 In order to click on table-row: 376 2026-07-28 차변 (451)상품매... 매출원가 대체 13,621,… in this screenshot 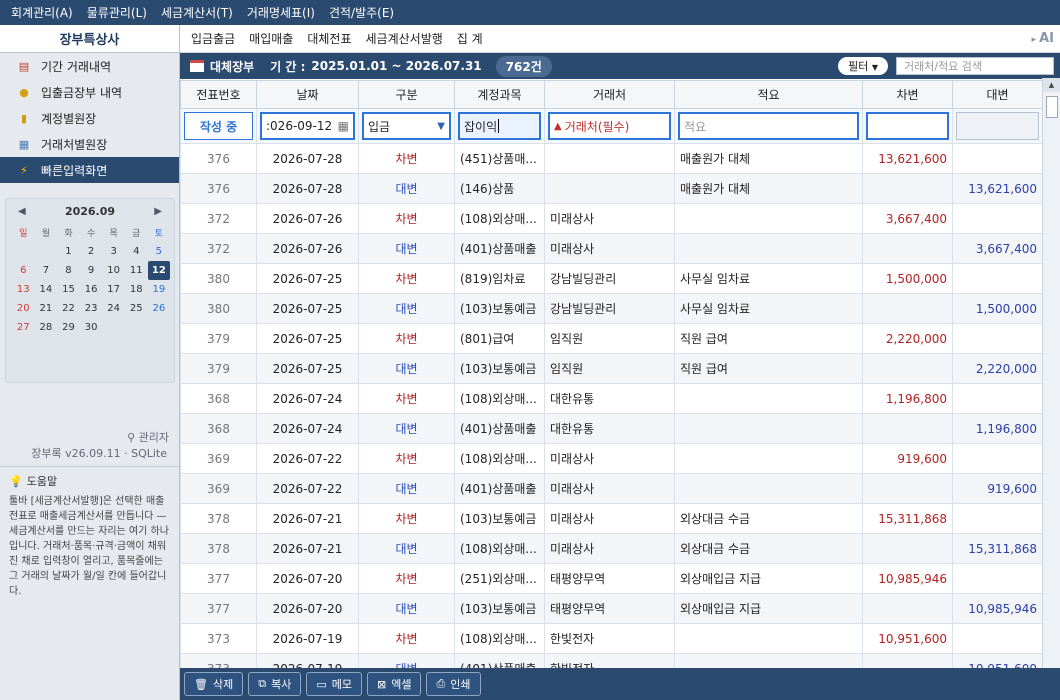, I will do `click(611, 158)`.